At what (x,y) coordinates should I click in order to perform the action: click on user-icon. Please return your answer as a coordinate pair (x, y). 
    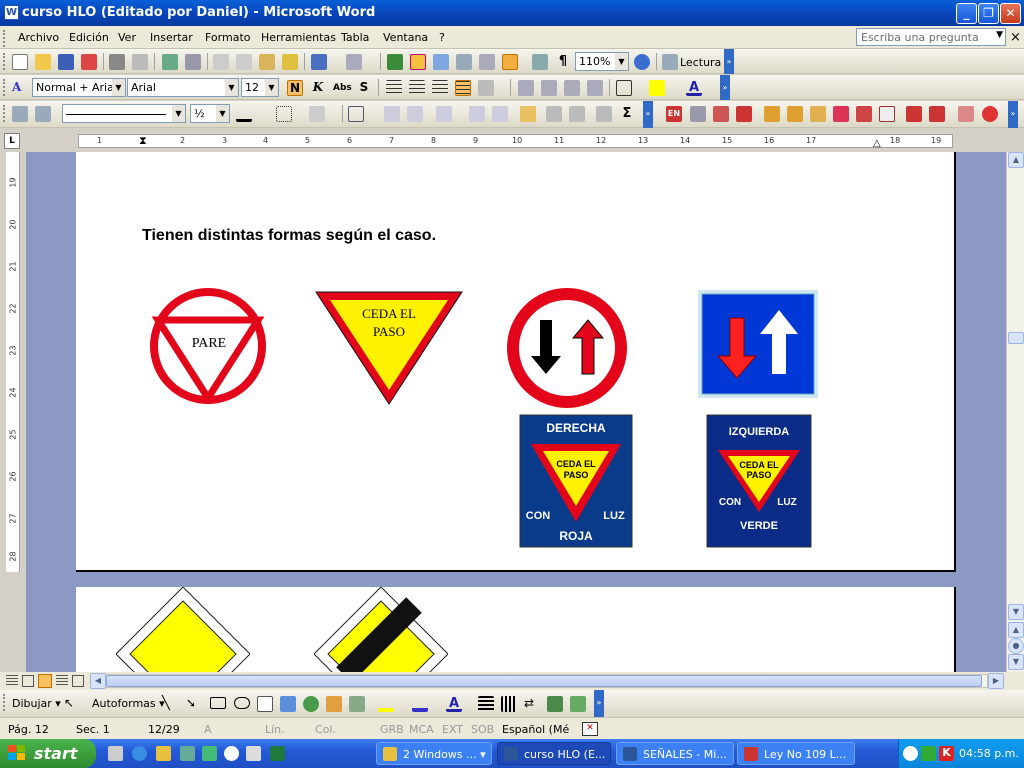
    Looking at the image, I should click on (914, 114).